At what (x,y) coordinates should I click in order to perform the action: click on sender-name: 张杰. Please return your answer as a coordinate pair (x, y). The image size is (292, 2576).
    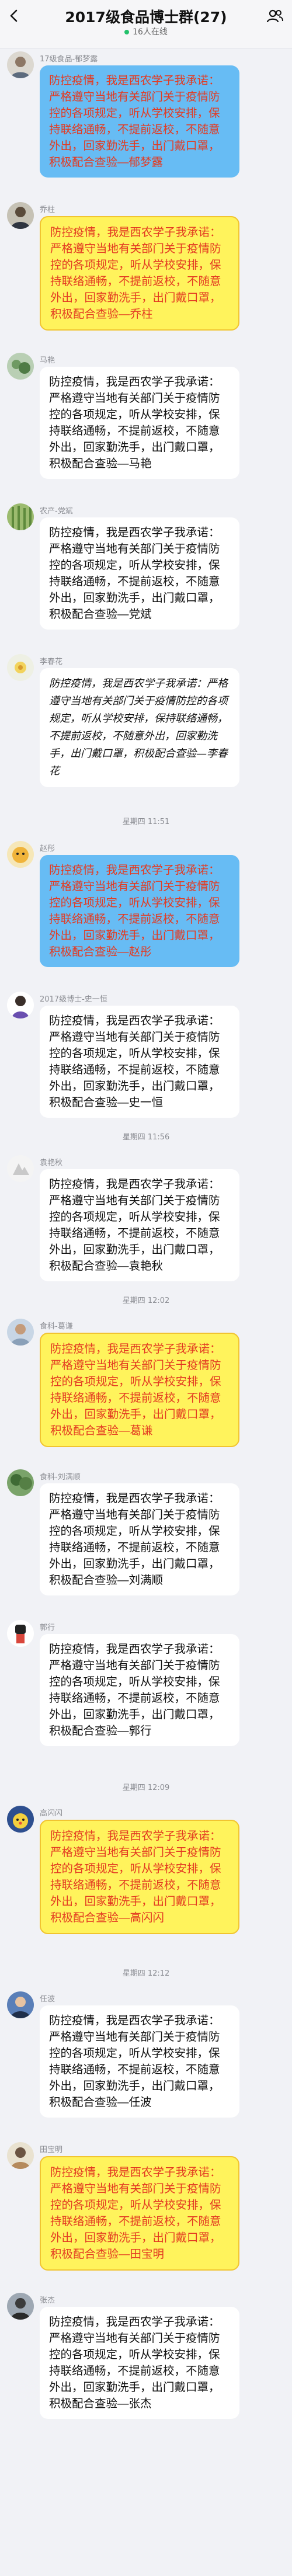
    Looking at the image, I should click on (47, 2300).